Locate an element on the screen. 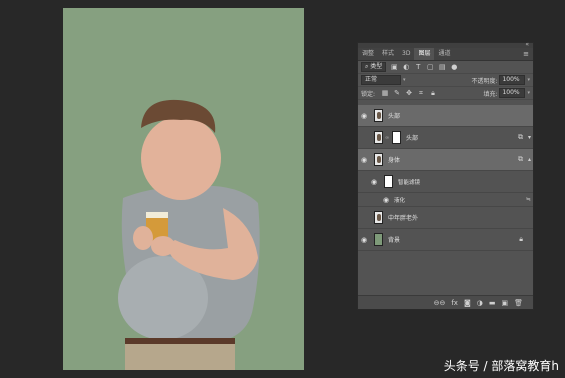 This screenshot has height=378, width=565. add-mask-icon: ◙ is located at coordinates (467, 303).